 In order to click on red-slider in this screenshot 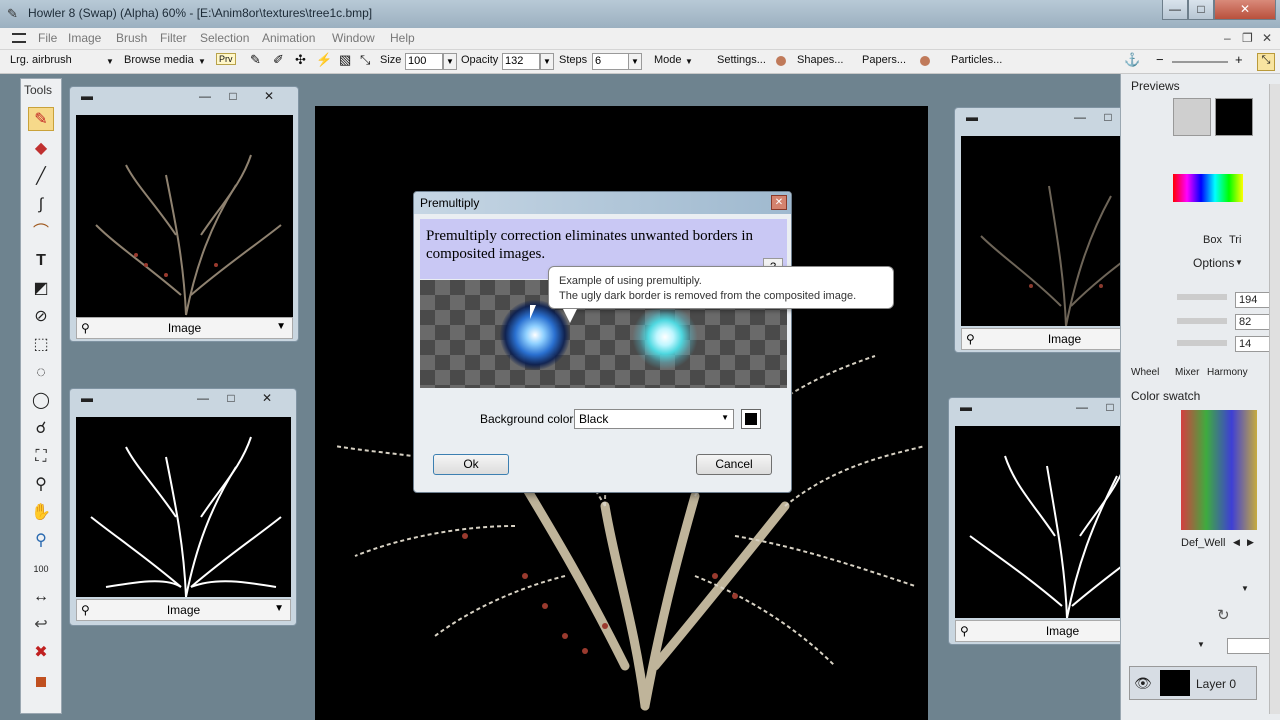, I will do `click(1202, 297)`.